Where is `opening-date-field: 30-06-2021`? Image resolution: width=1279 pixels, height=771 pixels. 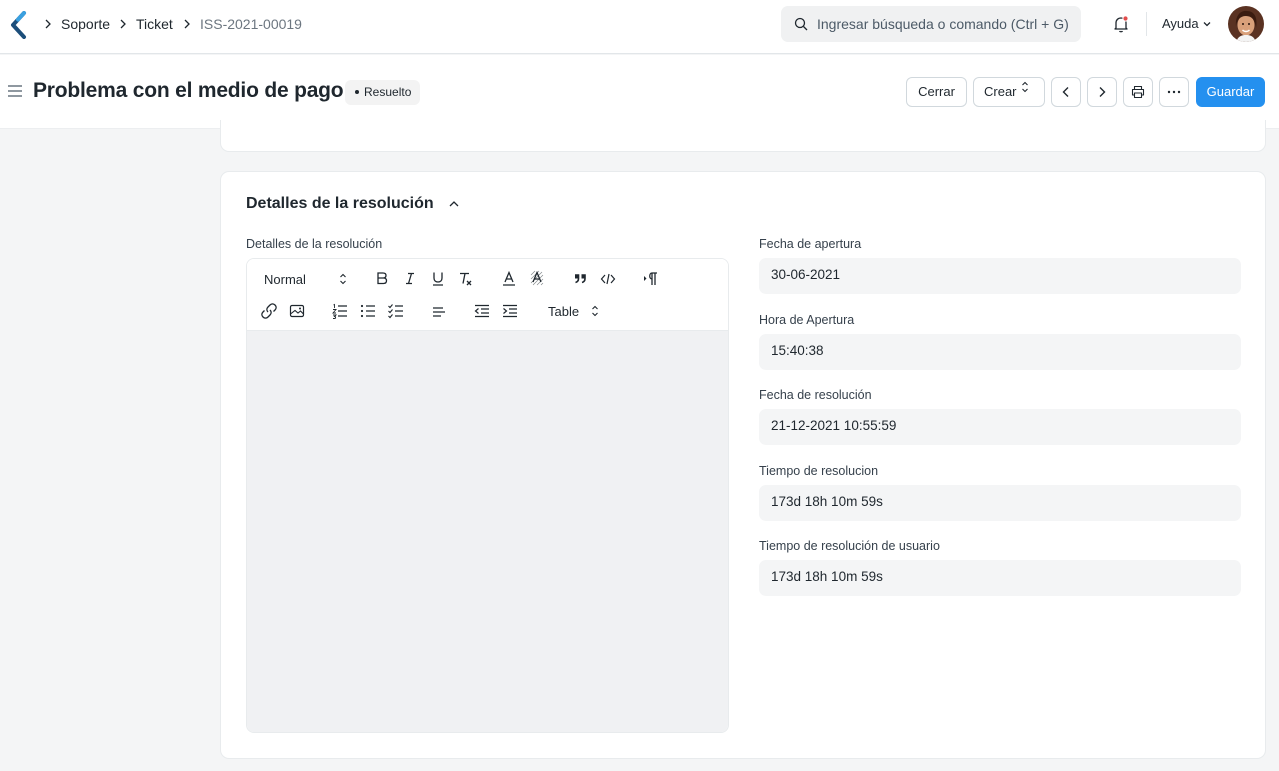
opening-date-field: 30-06-2021 is located at coordinates (1000, 276).